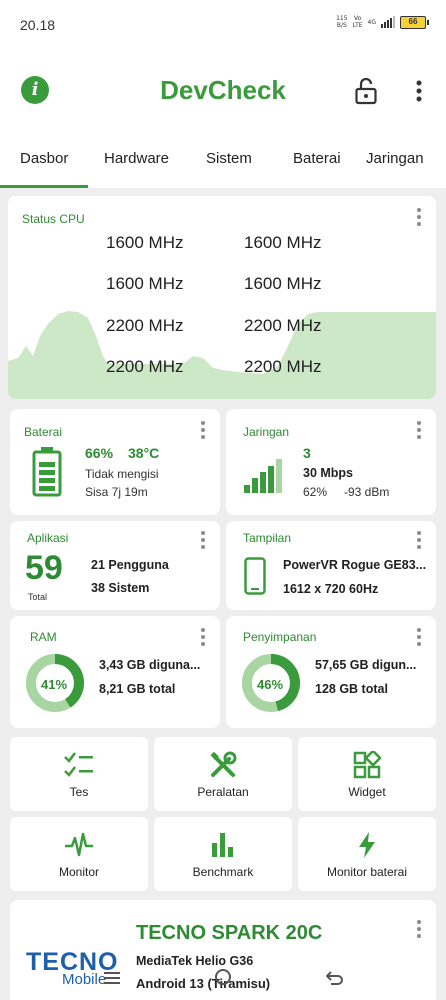 The image size is (446, 1000). I want to click on active-tab-indicator, so click(44, 186).